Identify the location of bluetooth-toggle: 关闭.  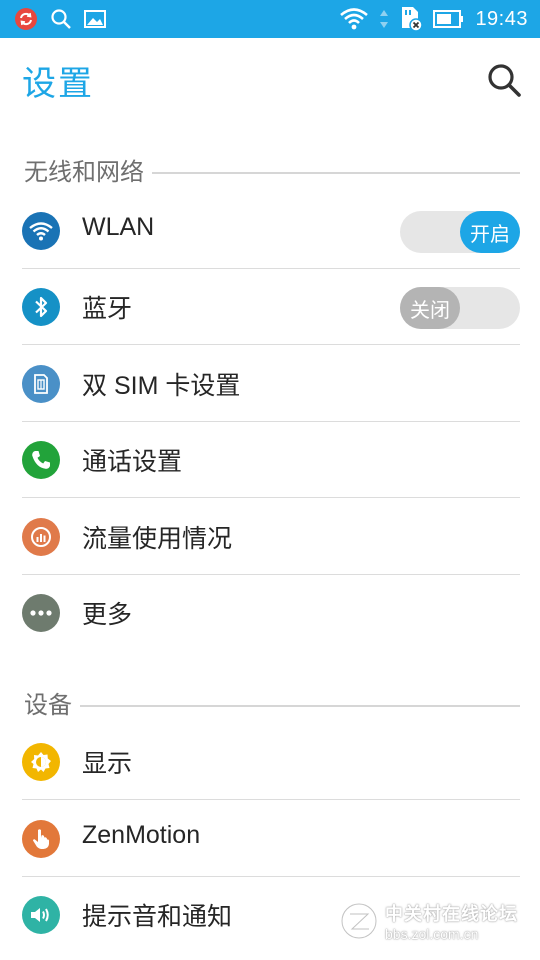
(460, 308).